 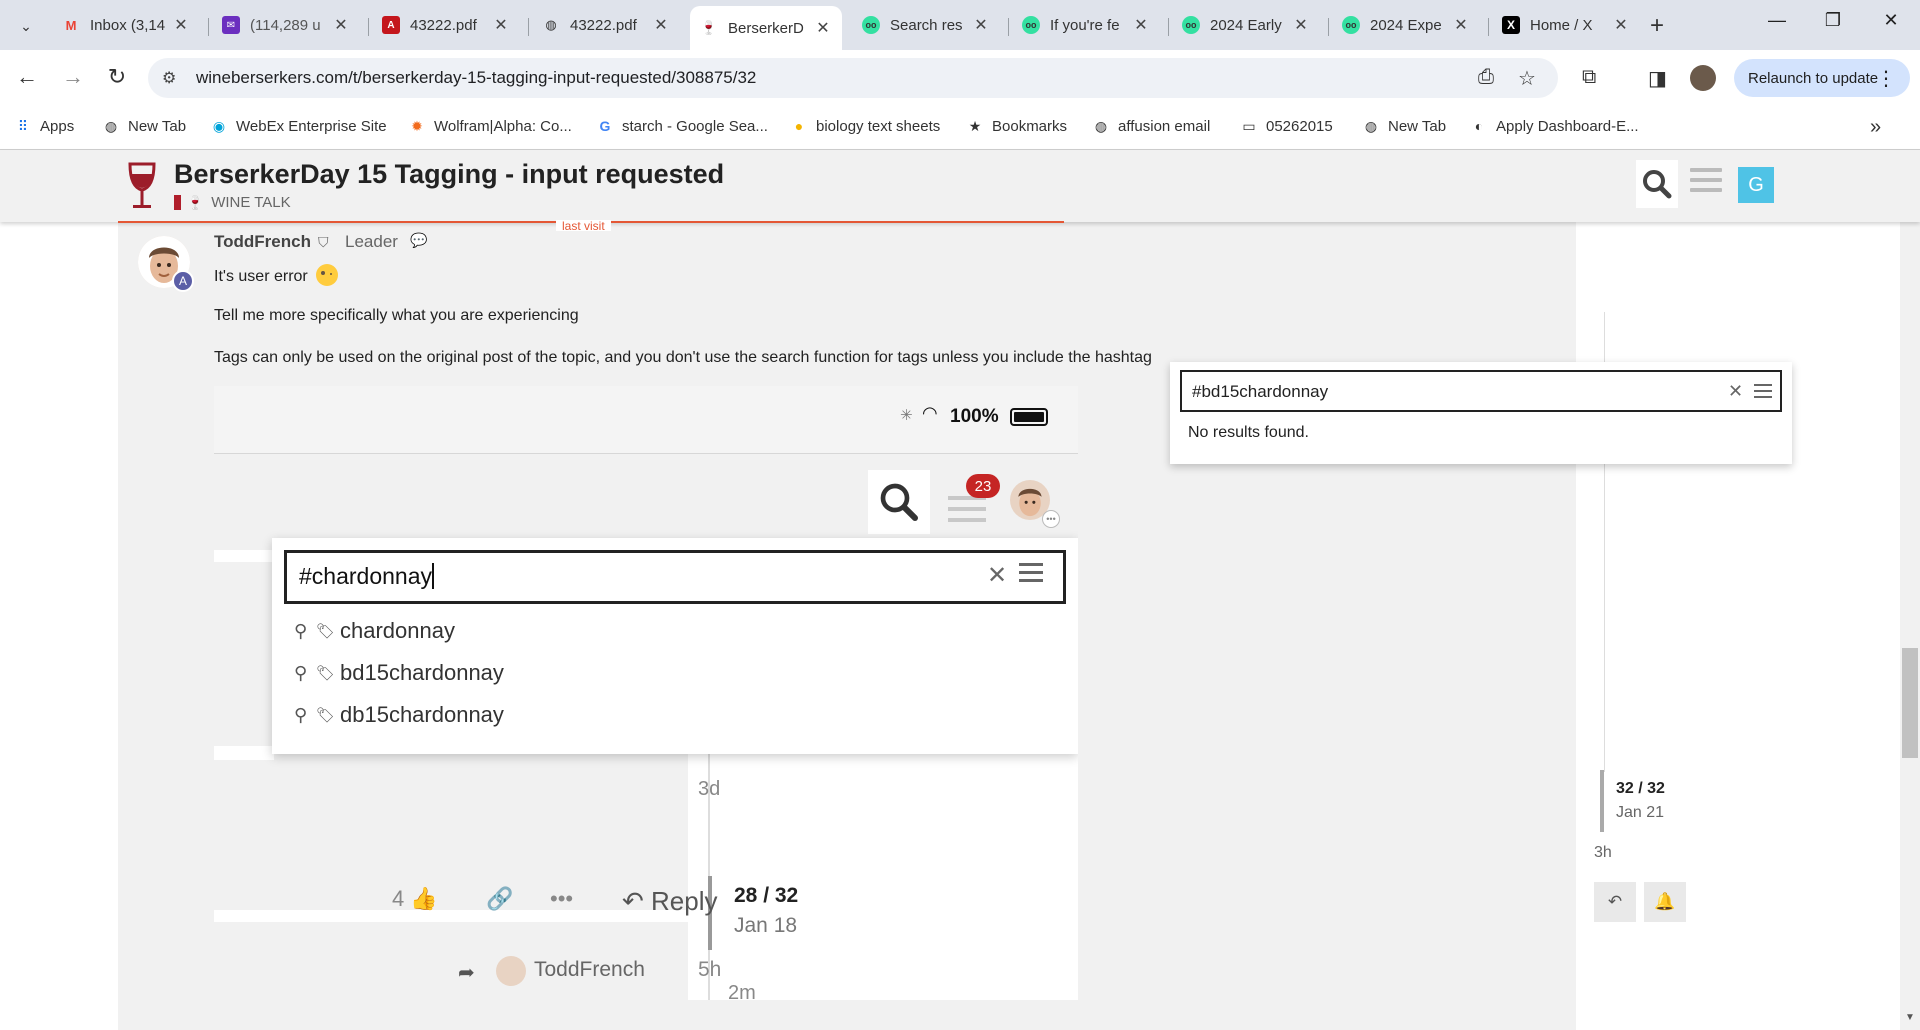 What do you see at coordinates (1566, 25) in the screenshot?
I see `tab-x-home: X Home / X ✕` at bounding box center [1566, 25].